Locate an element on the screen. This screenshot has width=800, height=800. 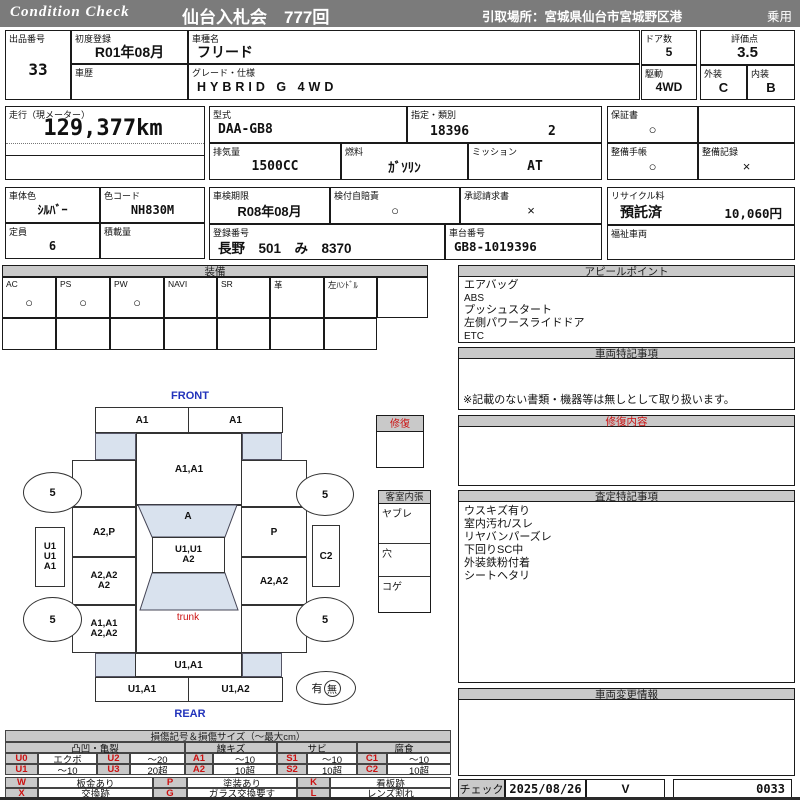
transmission-box: ミッション AT is located at coordinates (535, 161).